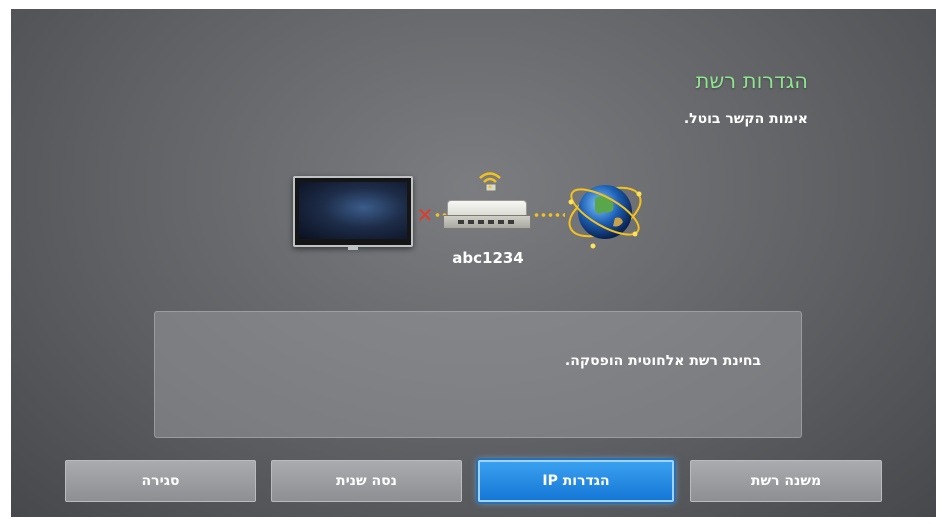 This screenshot has height=524, width=946. I want to click on close-button: סגירה, so click(160, 481).